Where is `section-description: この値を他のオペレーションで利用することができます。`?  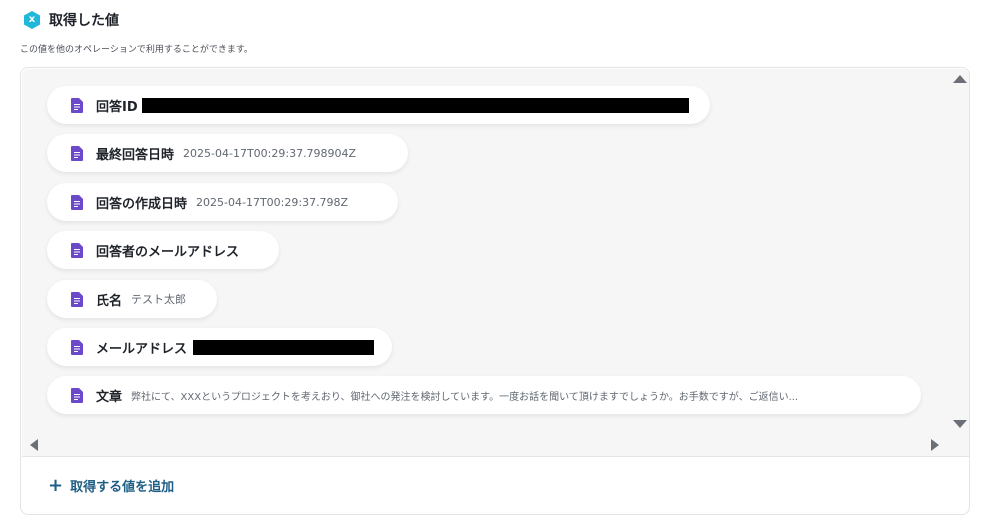
section-description: この値を他のオペレーションで利用することができます。 is located at coordinates (136, 50).